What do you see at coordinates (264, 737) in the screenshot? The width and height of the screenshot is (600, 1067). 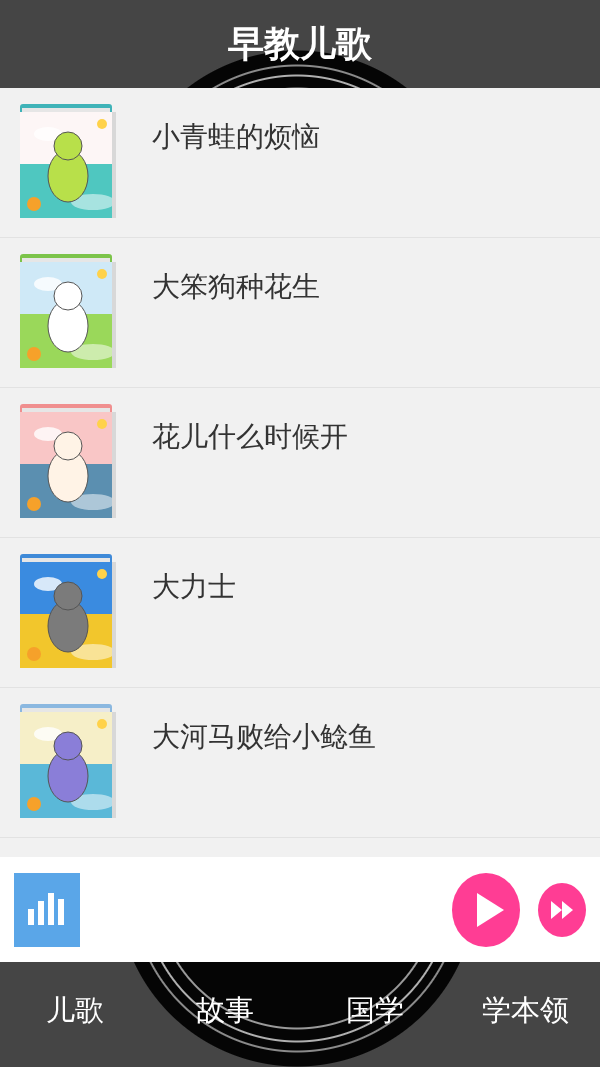 I see `song-title: 大河马败给小鲶鱼` at bounding box center [264, 737].